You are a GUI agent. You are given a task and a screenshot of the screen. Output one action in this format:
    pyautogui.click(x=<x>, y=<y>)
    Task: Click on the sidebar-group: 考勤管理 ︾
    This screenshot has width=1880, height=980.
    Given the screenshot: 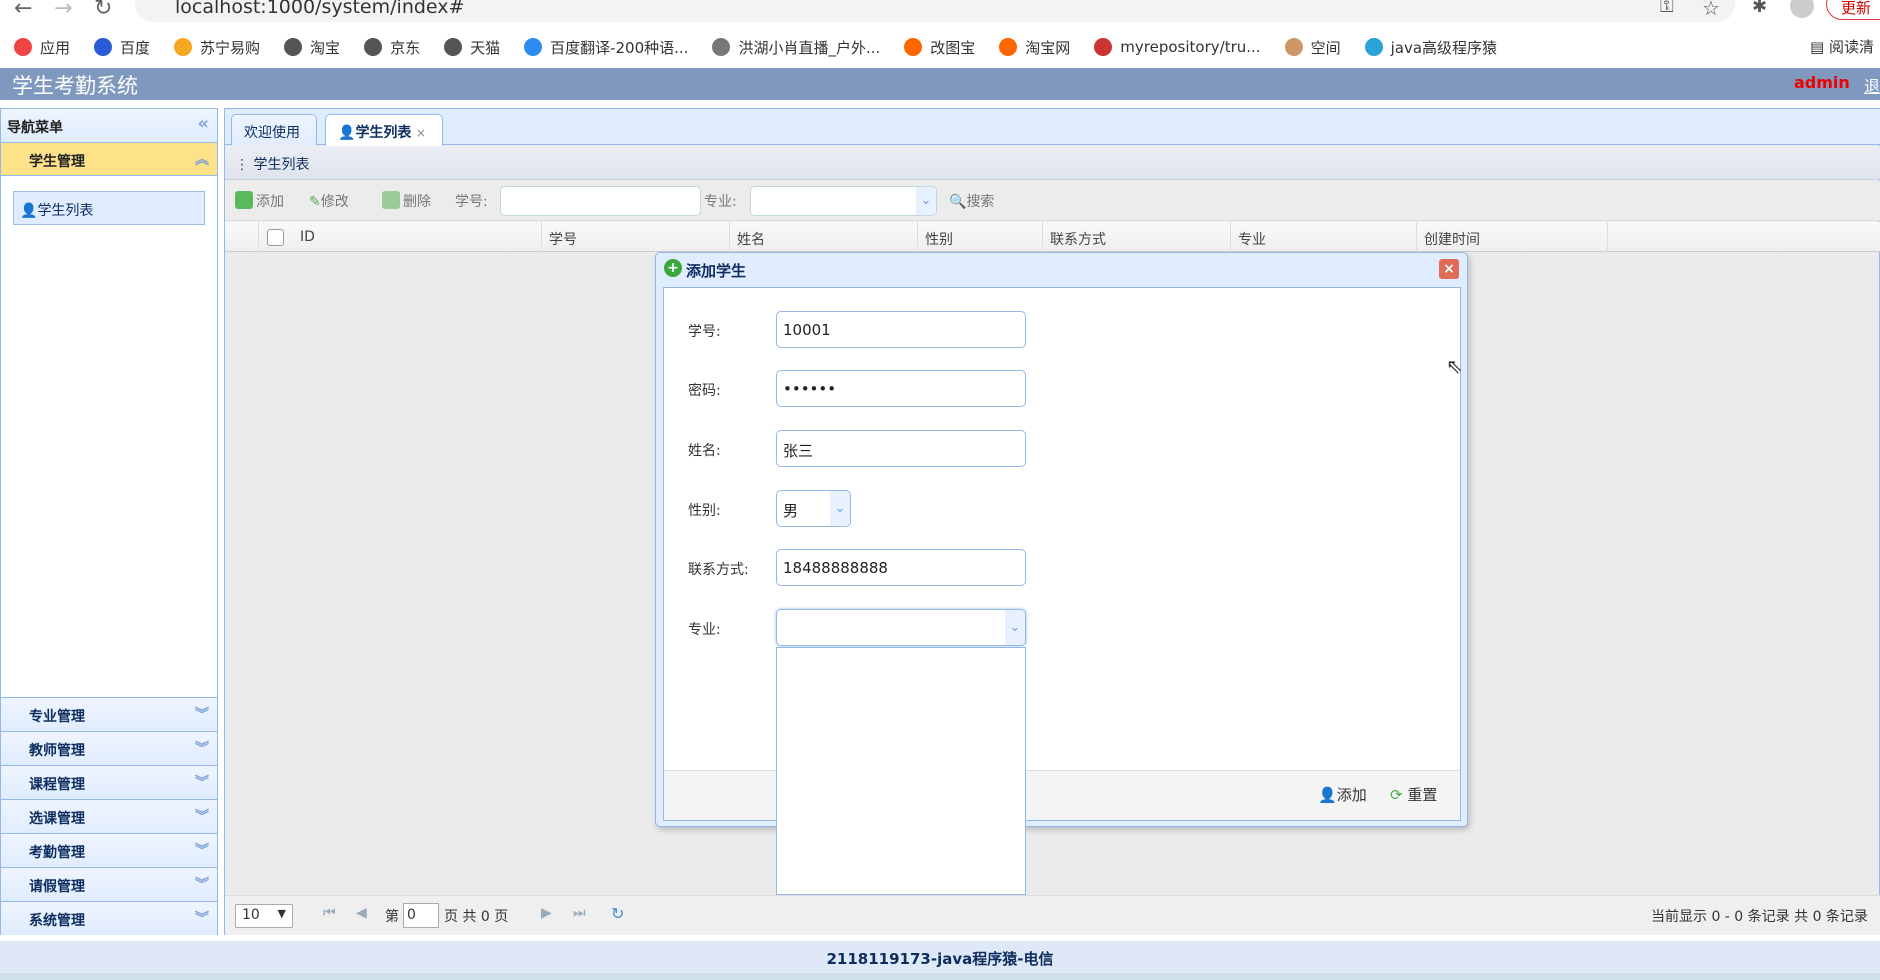 What is the action you would take?
    pyautogui.click(x=109, y=850)
    